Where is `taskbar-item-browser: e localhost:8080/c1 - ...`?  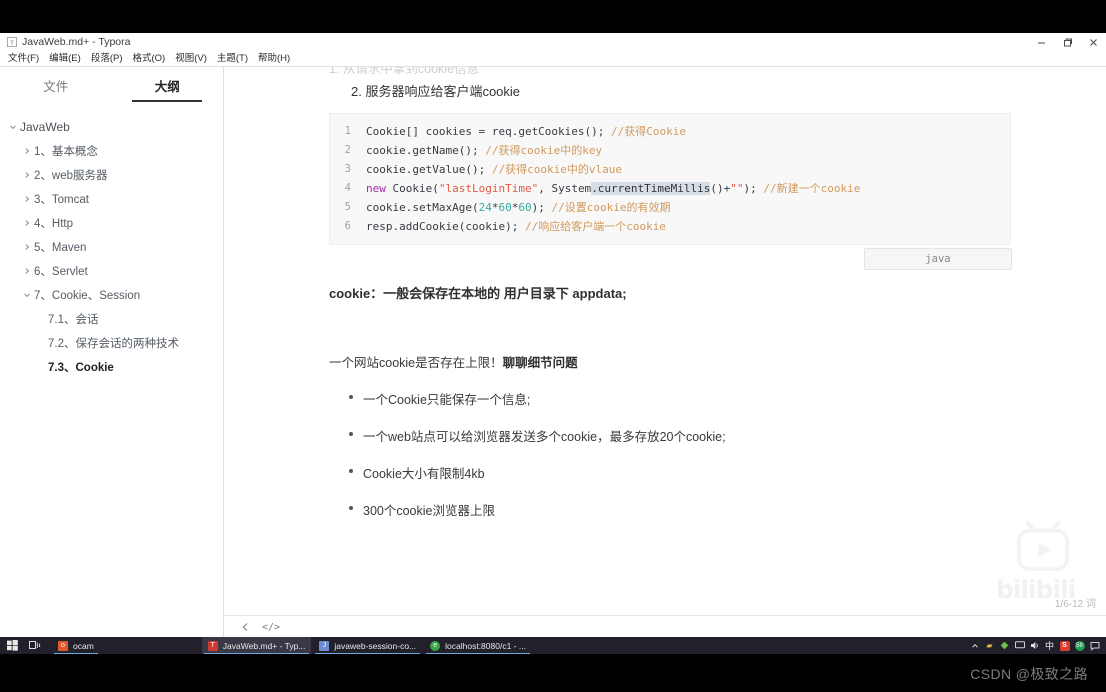 taskbar-item-browser: e localhost:8080/c1 - ... is located at coordinates (478, 645).